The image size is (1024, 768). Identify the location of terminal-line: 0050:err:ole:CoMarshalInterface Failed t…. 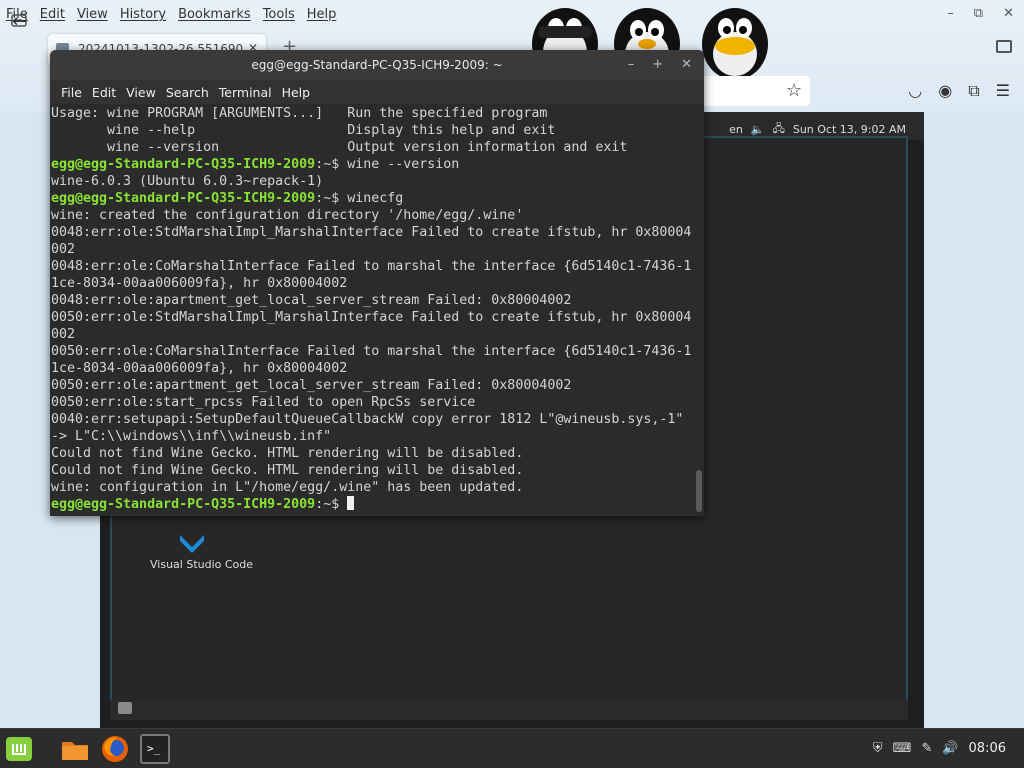
(371, 351).